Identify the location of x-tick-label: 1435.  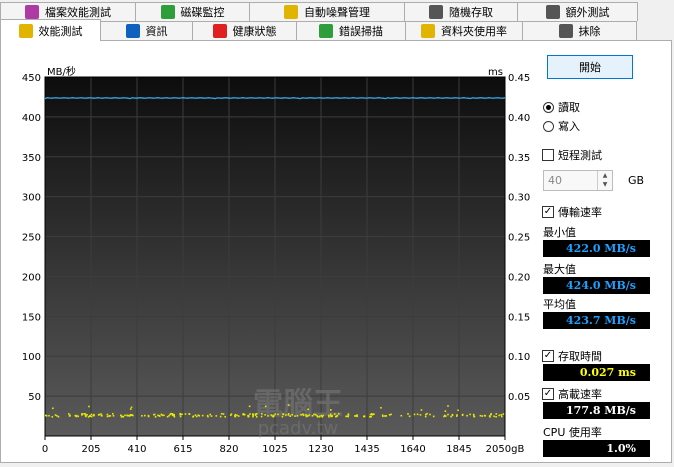
(366, 449).